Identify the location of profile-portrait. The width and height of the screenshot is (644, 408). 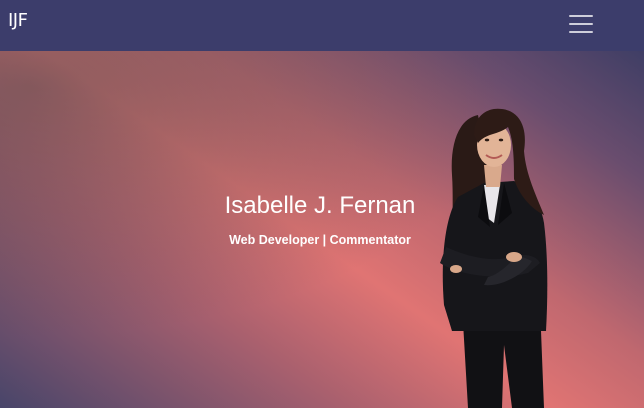
(494, 258).